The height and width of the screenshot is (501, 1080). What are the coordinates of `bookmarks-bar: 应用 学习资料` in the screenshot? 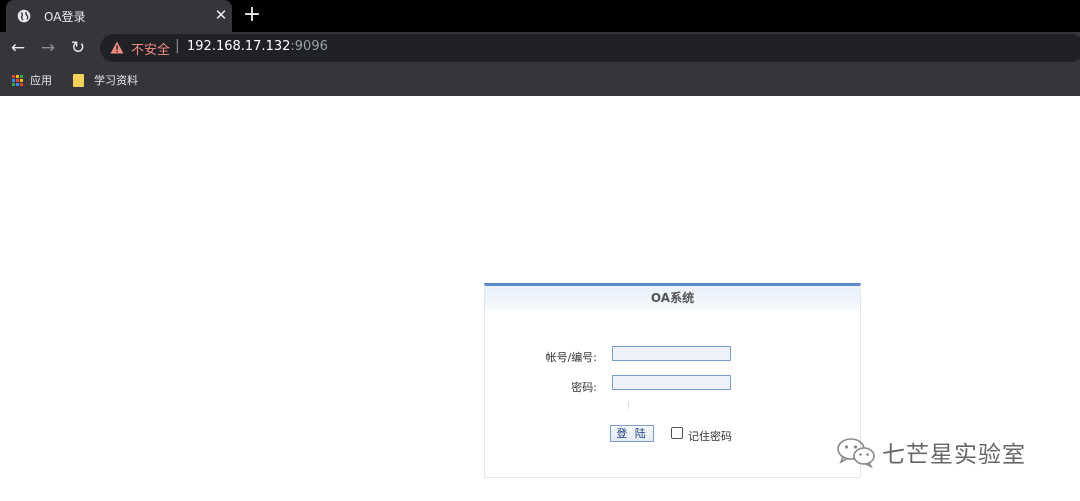 It's located at (540, 80).